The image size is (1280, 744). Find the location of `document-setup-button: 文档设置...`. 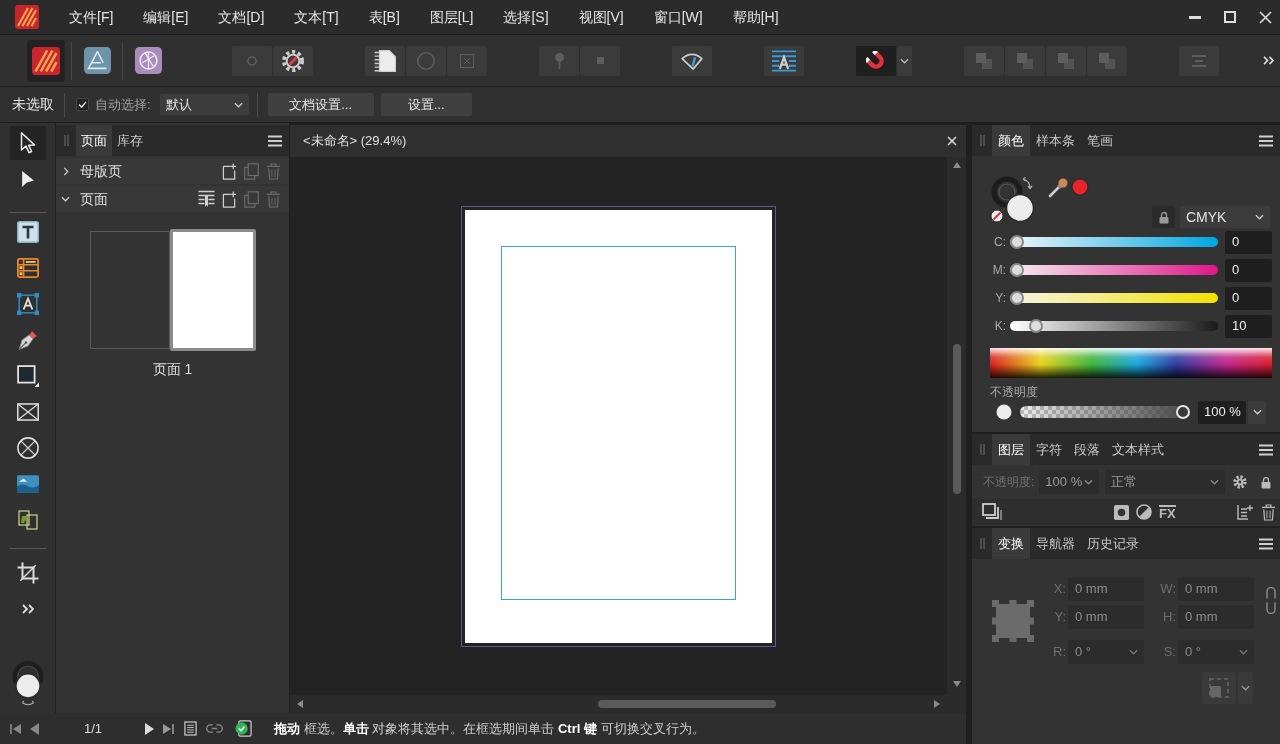

document-setup-button: 文档设置... is located at coordinates (320, 104).